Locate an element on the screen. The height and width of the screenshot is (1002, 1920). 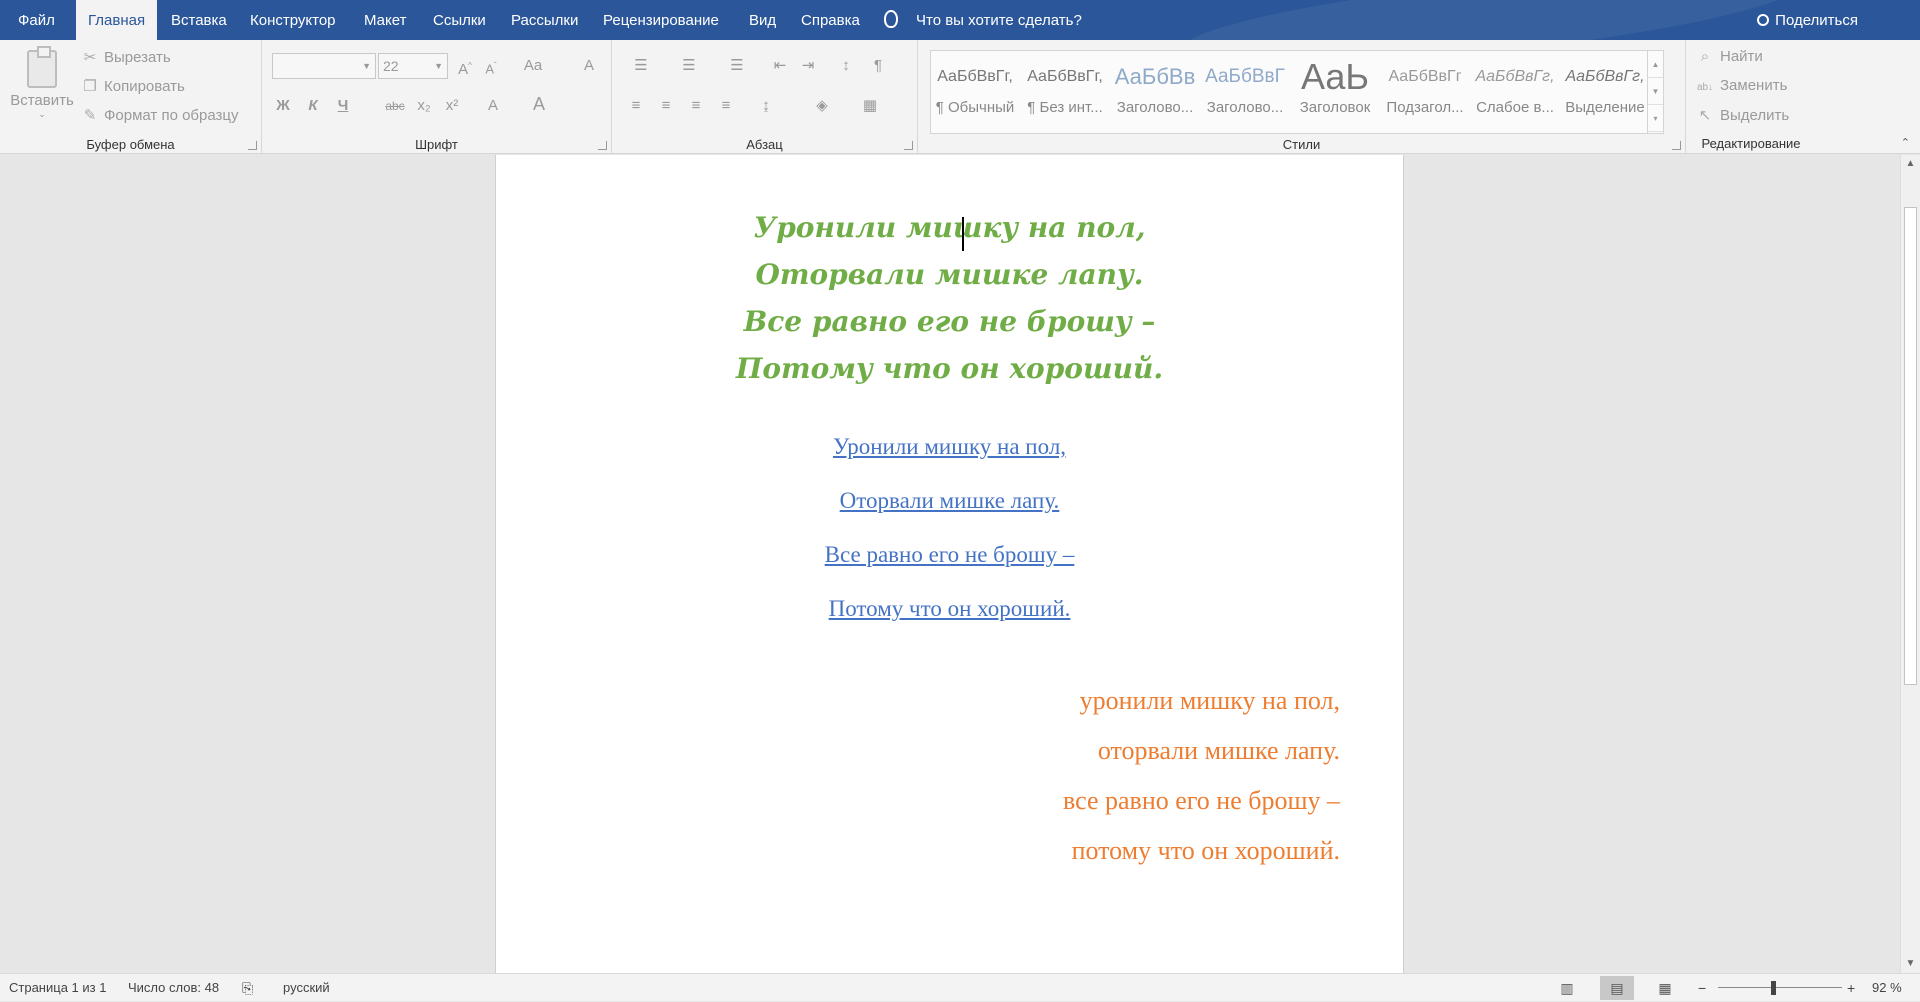
tab-help: Справка is located at coordinates (830, 20).